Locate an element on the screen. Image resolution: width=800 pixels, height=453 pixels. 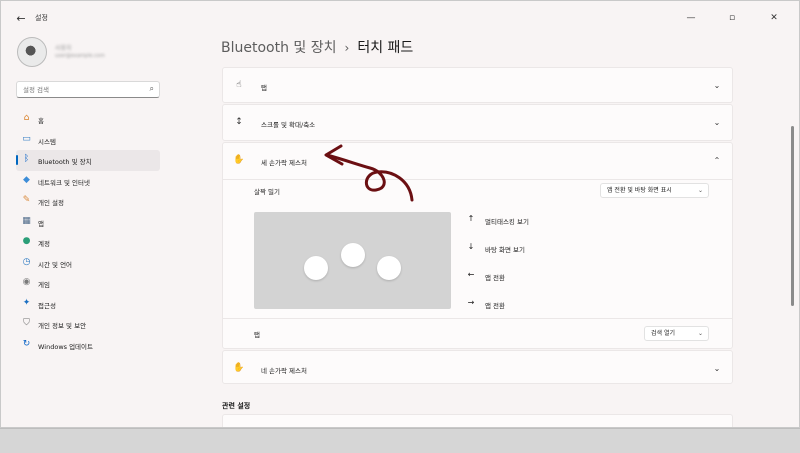
sidebar-item: ⌂ 홈 is located at coordinates (88, 119).